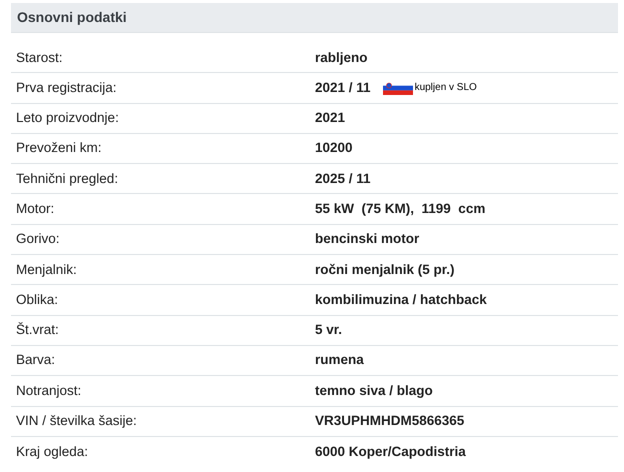  Describe the element at coordinates (334, 148) in the screenshot. I see `field-value: 10200` at that location.